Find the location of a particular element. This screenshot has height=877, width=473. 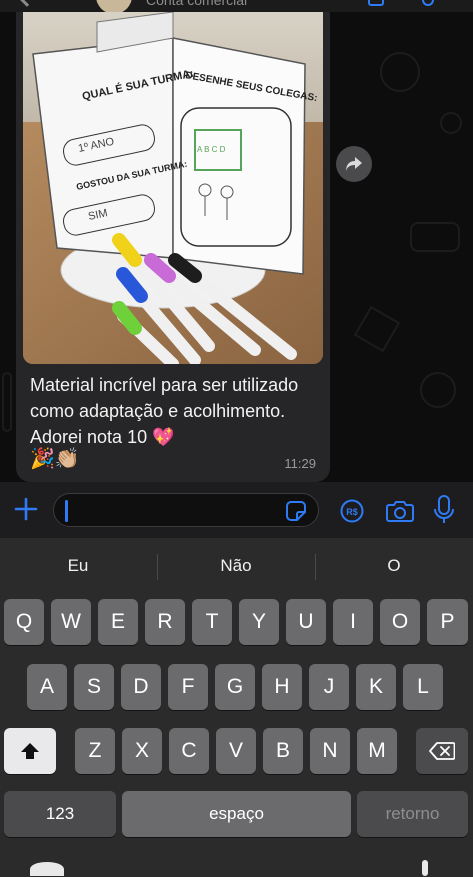

key-w: W is located at coordinates (71, 622).